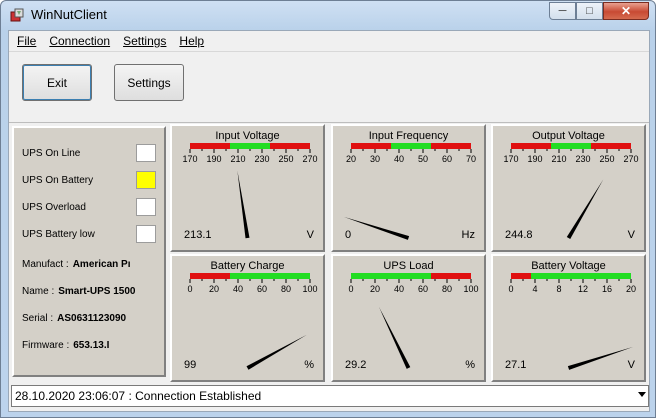 This screenshot has height=418, width=656. Describe the element at coordinates (534, 289) in the screenshot. I see `gauge-tick-label: 4` at that location.